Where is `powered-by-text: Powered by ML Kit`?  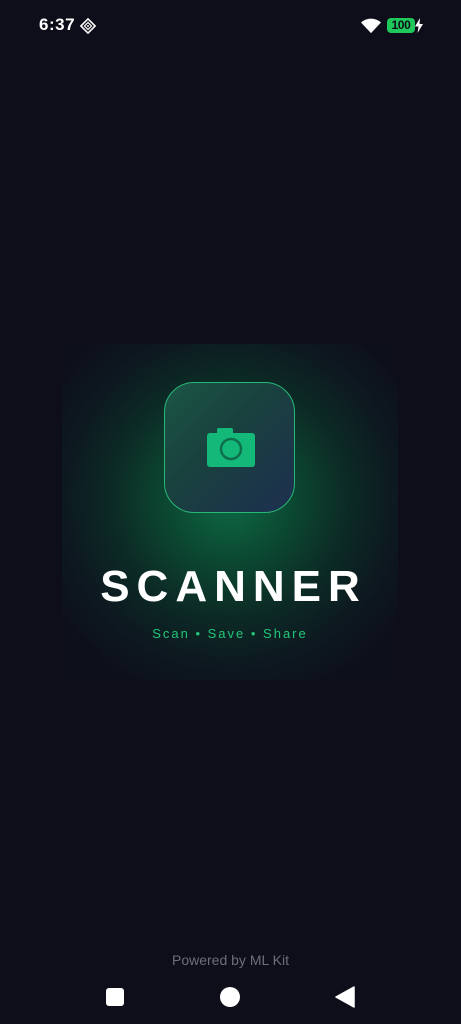 powered-by-text: Powered by ML Kit is located at coordinates (230, 960).